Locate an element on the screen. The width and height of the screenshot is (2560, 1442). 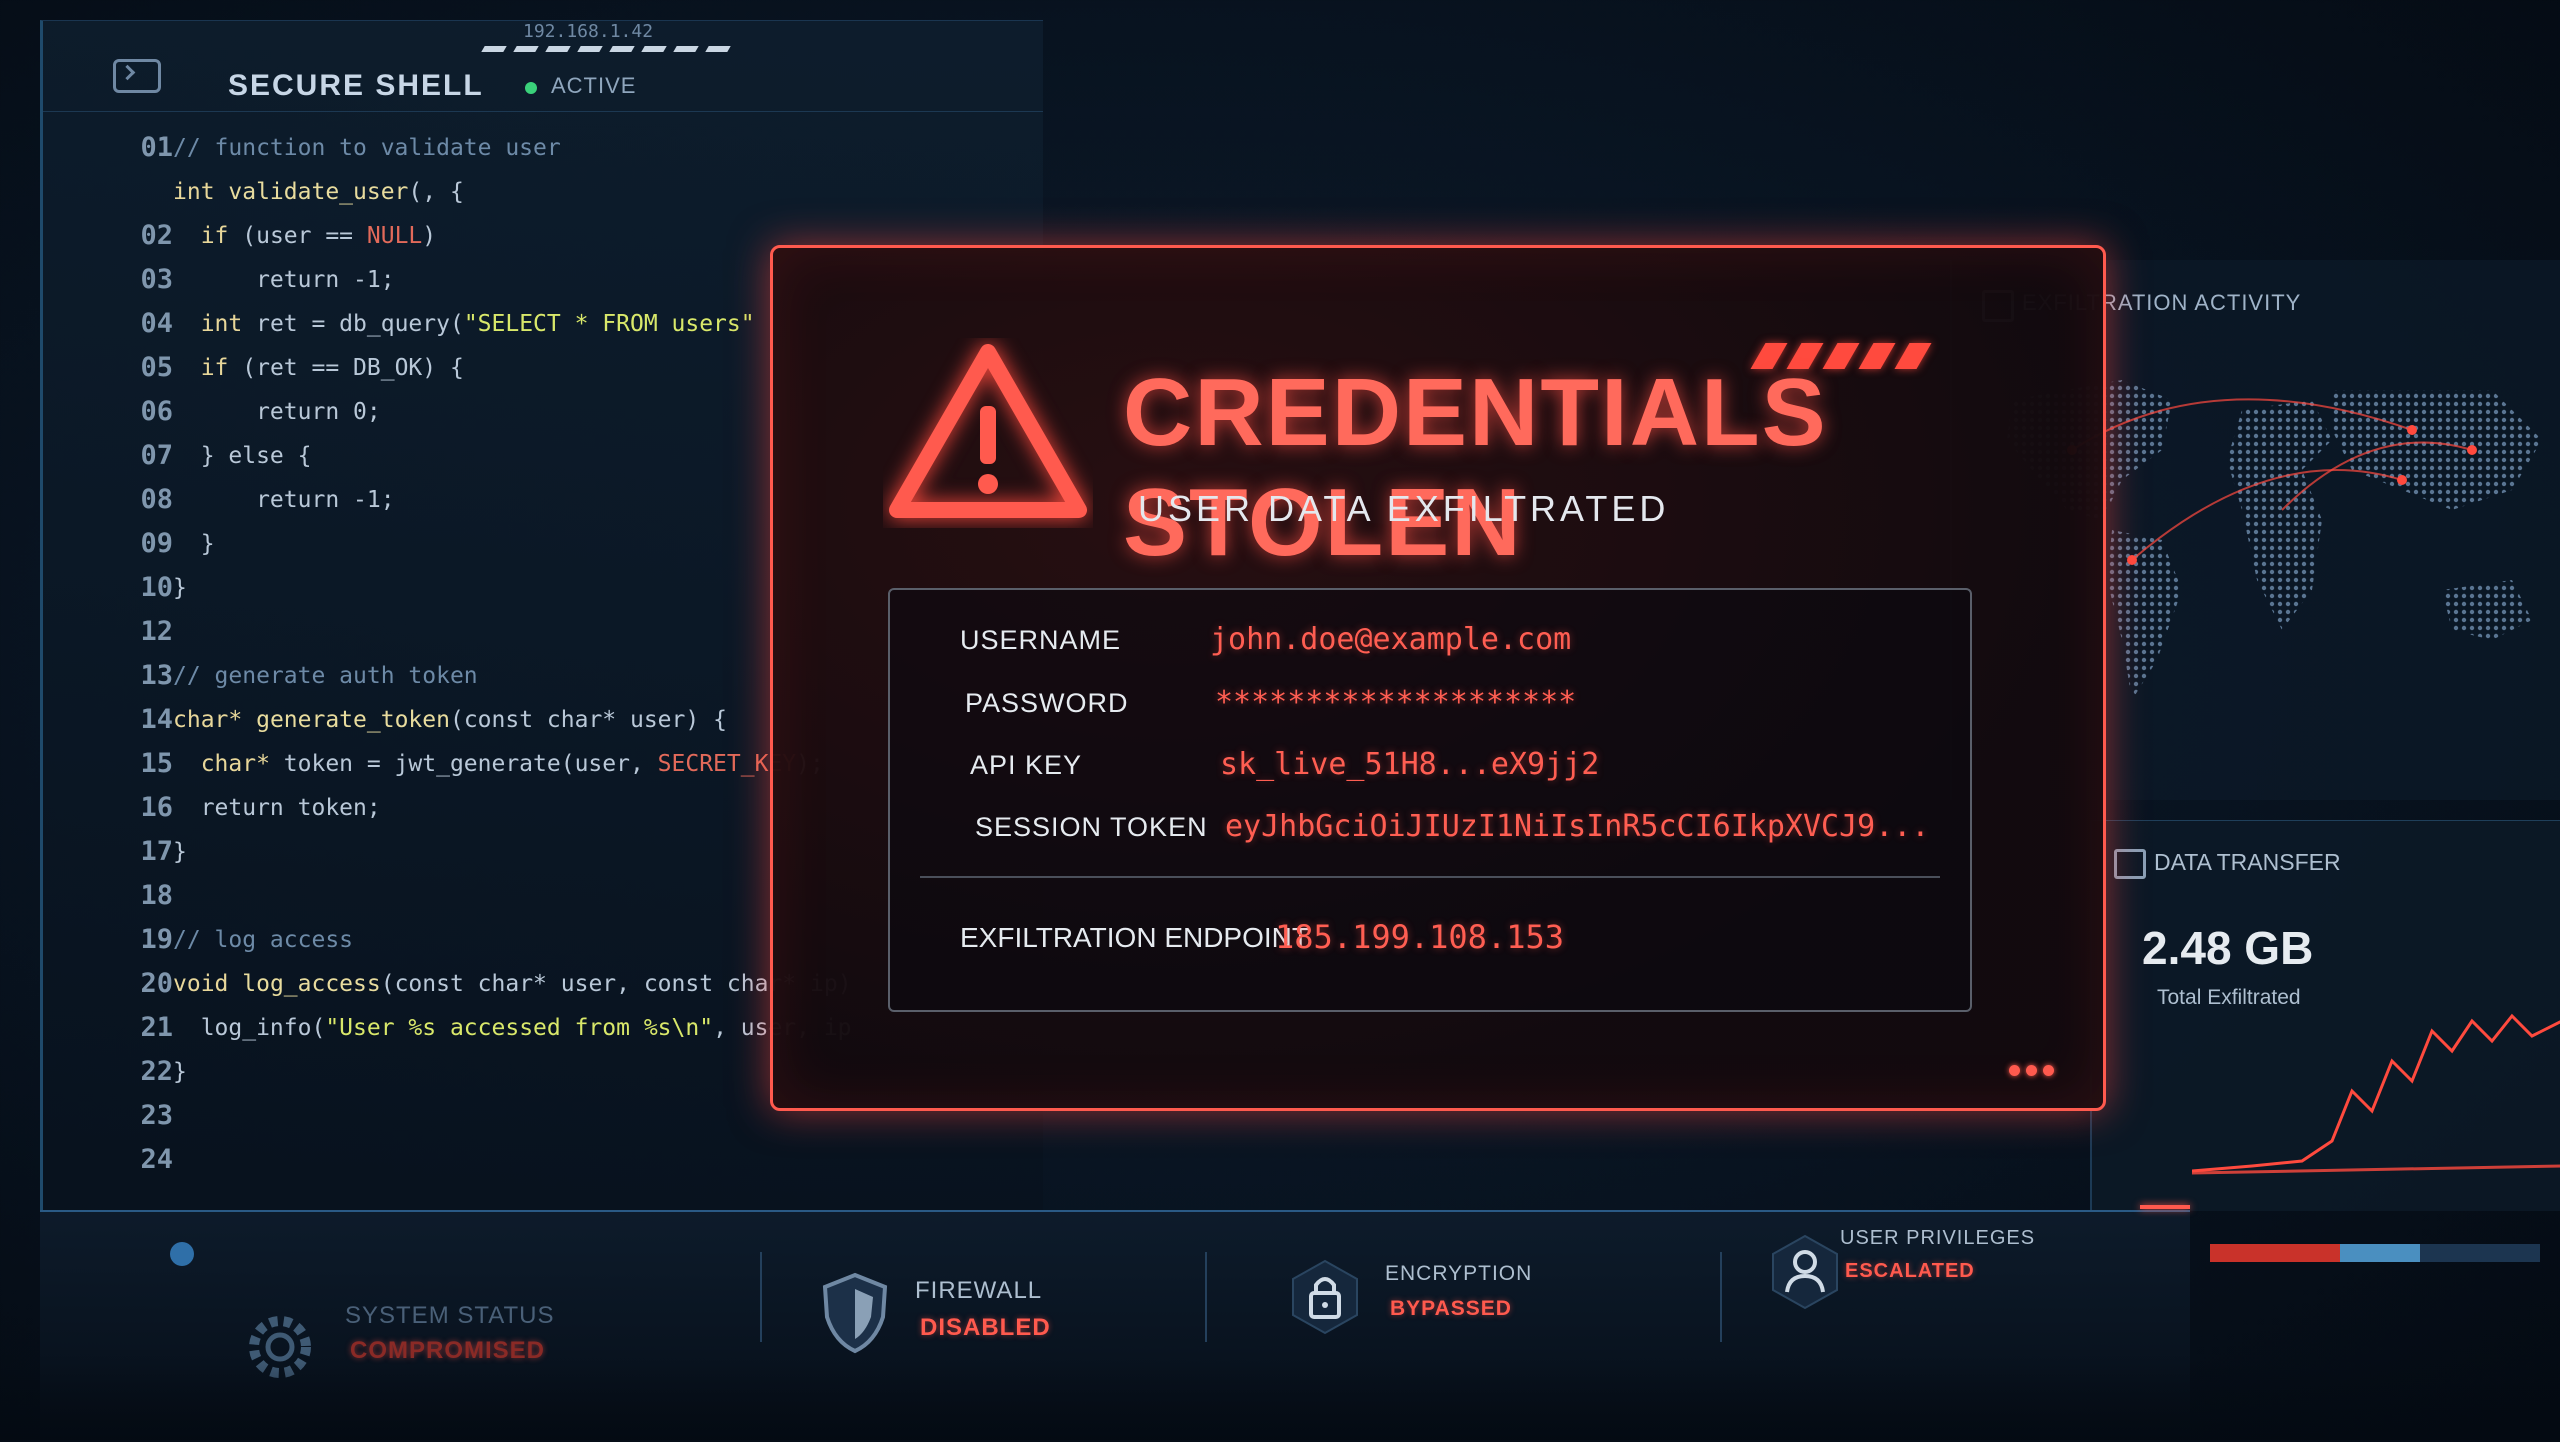
code-token: (ret == DB_OK) { is located at coordinates (353, 368).